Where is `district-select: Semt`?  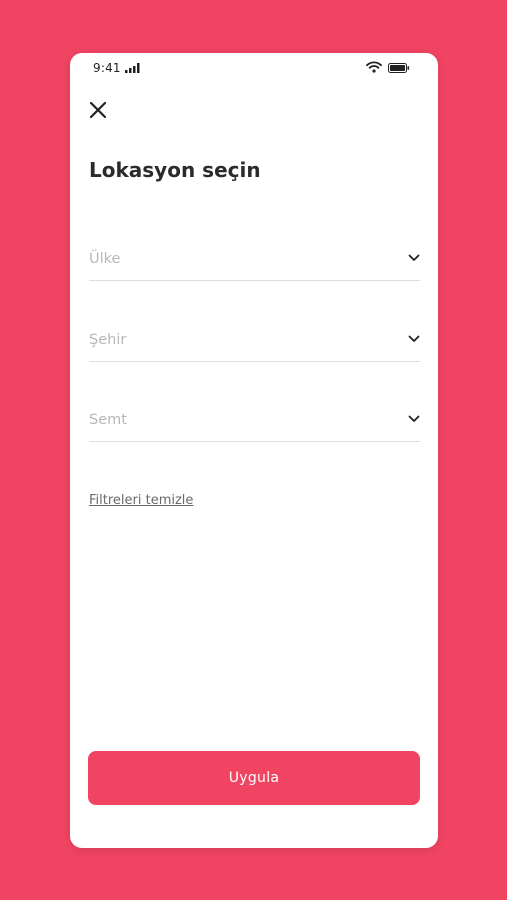
district-select: Semt is located at coordinates (254, 419).